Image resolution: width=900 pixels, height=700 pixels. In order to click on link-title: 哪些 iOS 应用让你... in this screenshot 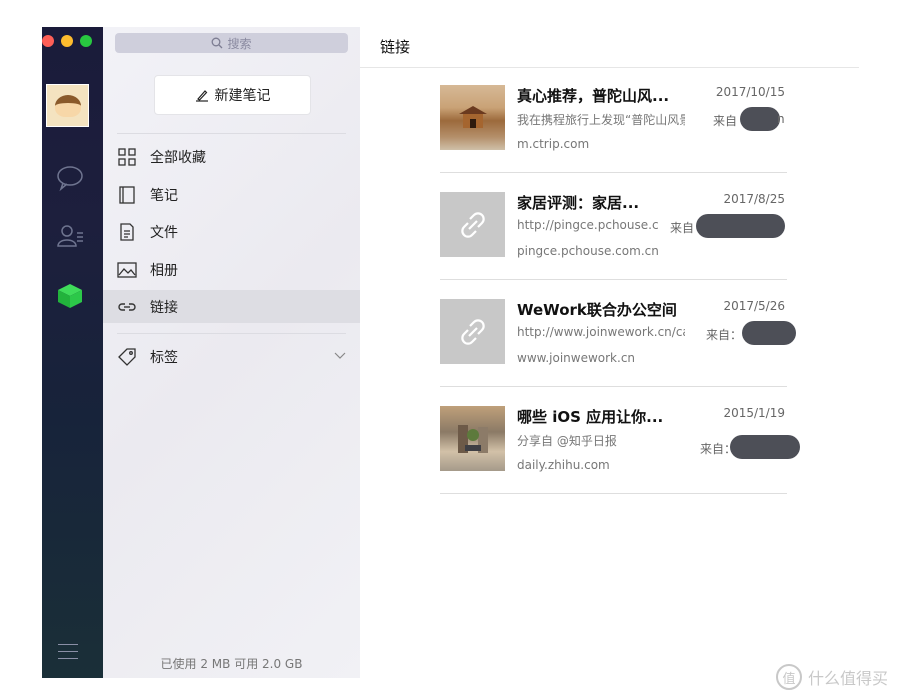, I will do `click(590, 417)`.